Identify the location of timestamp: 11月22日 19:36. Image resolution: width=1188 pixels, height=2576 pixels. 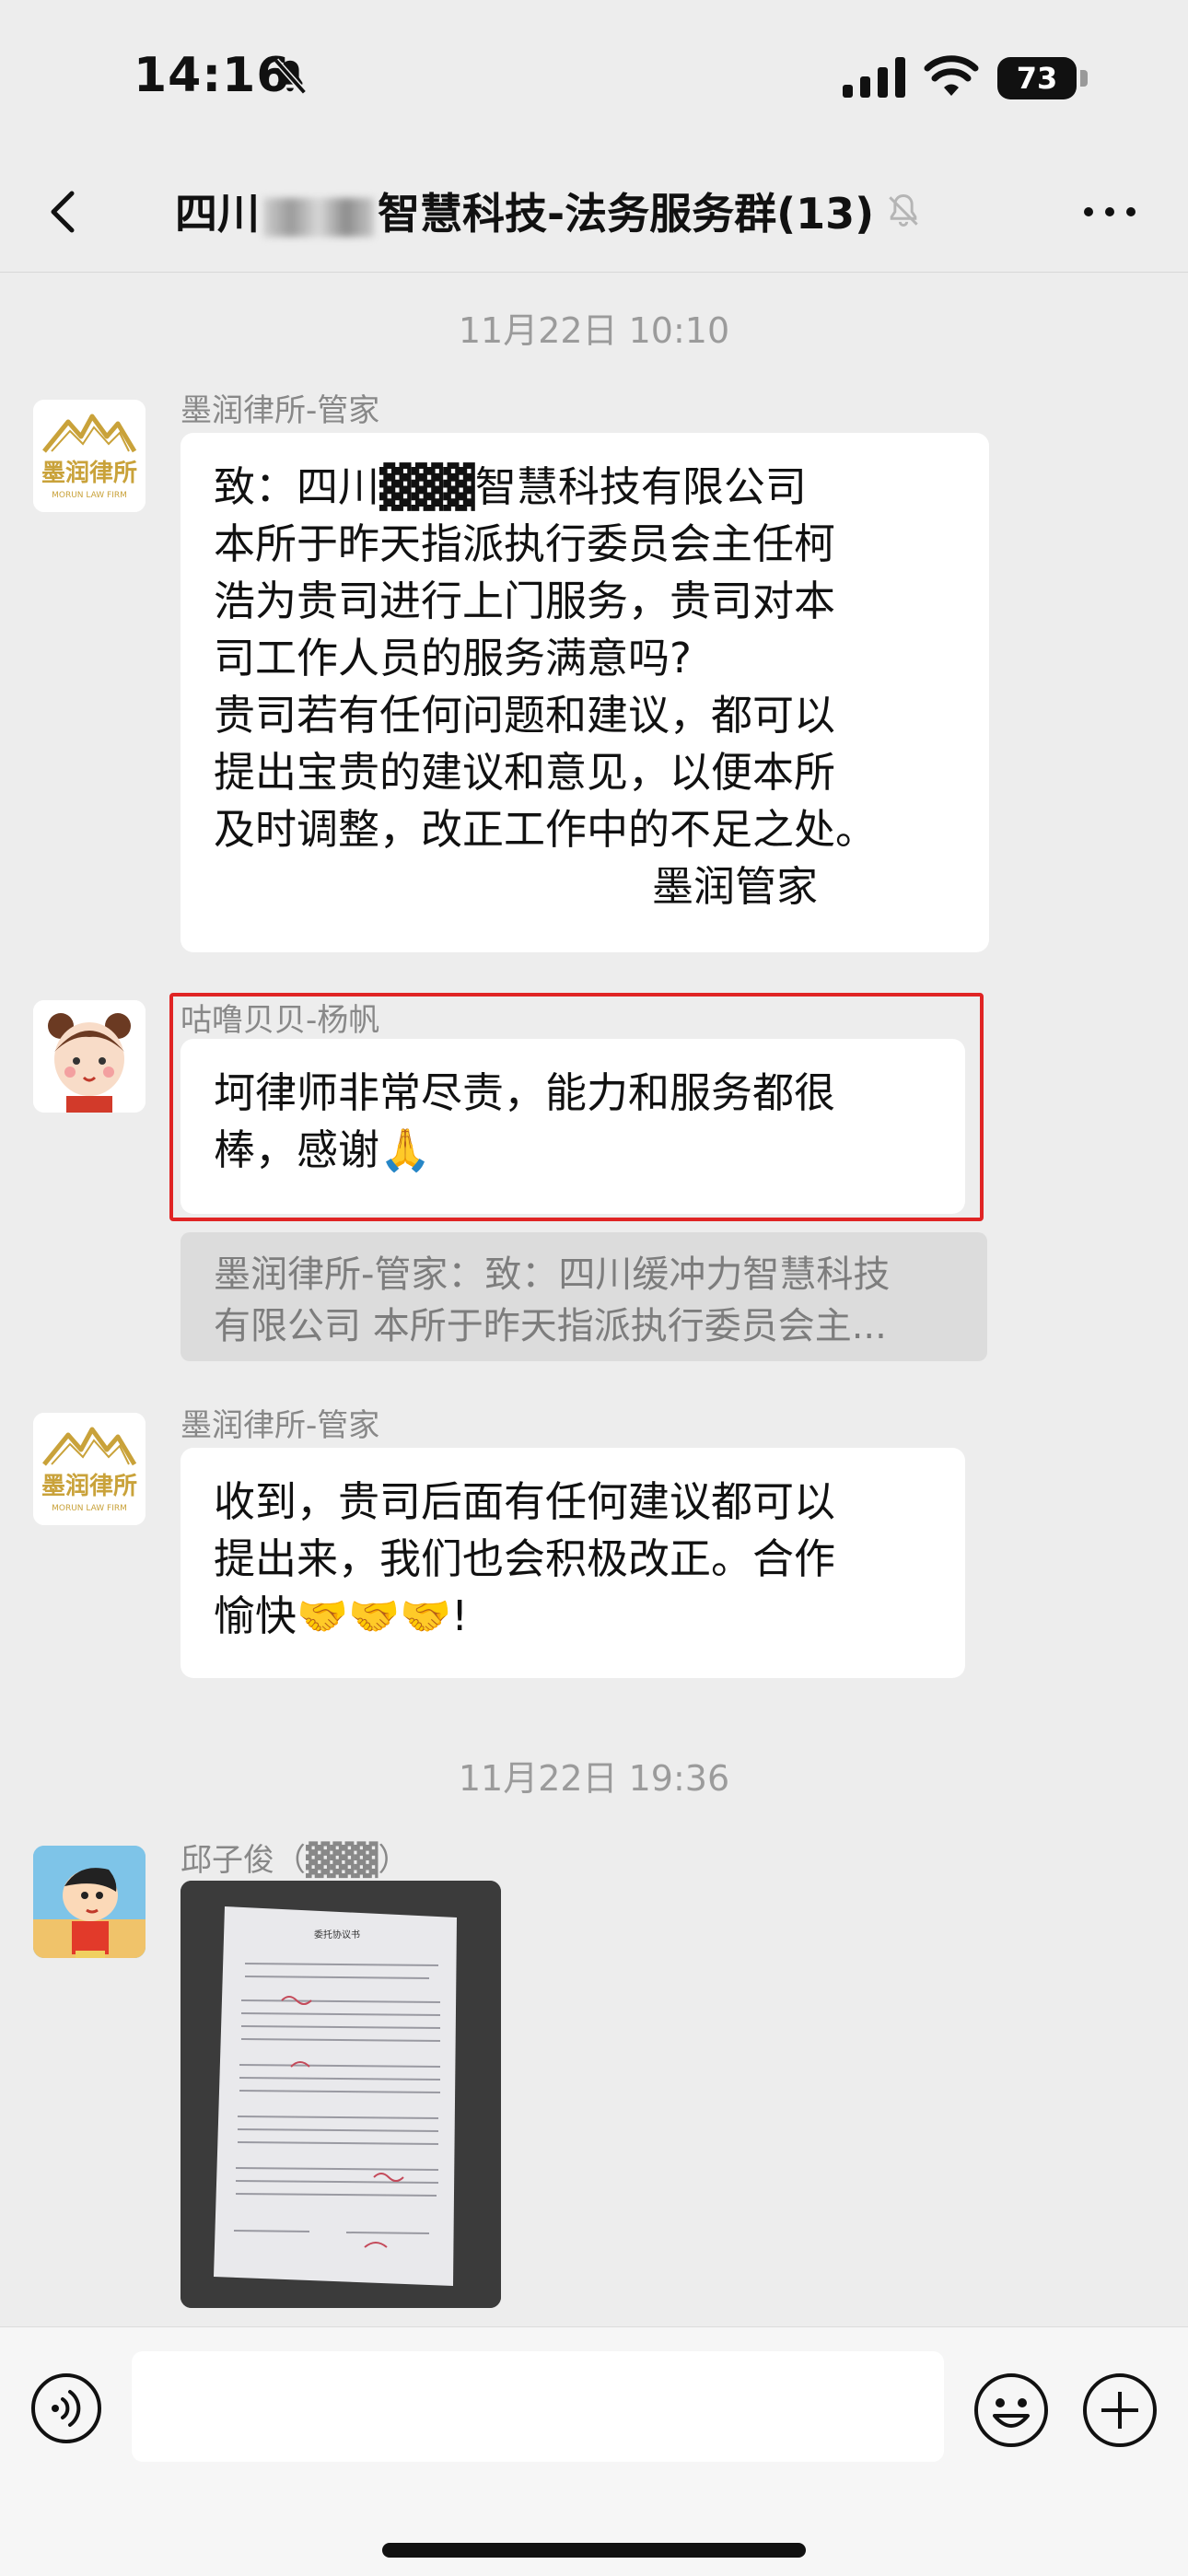
(594, 1778).